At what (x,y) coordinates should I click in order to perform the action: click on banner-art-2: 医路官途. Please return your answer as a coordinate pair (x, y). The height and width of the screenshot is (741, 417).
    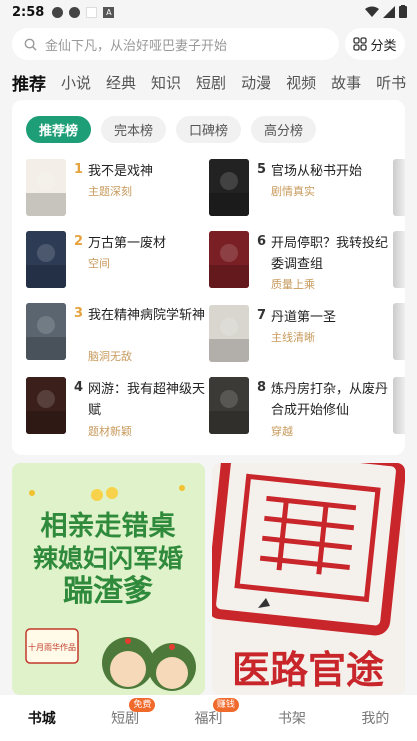
    Looking at the image, I should click on (308, 577).